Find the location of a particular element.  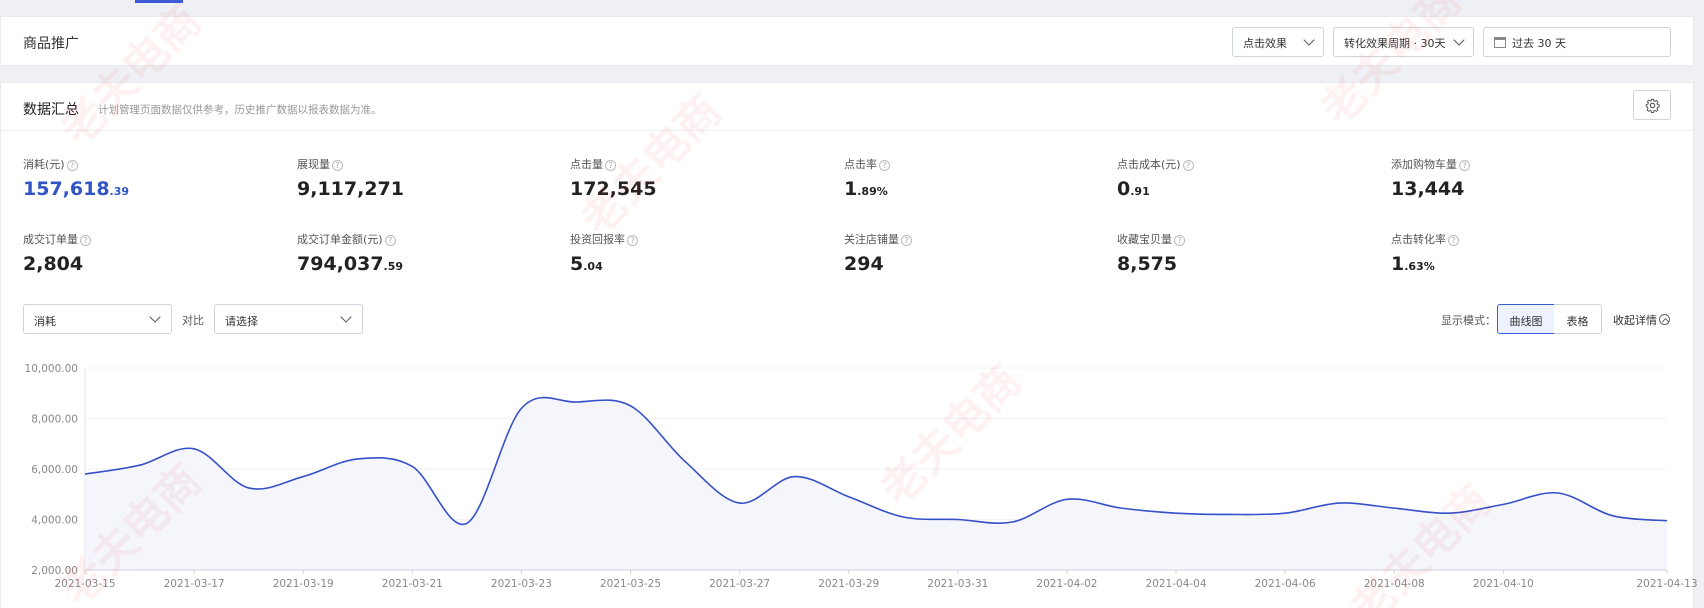

y-tick-label: 10,000.00 is located at coordinates (51, 369).